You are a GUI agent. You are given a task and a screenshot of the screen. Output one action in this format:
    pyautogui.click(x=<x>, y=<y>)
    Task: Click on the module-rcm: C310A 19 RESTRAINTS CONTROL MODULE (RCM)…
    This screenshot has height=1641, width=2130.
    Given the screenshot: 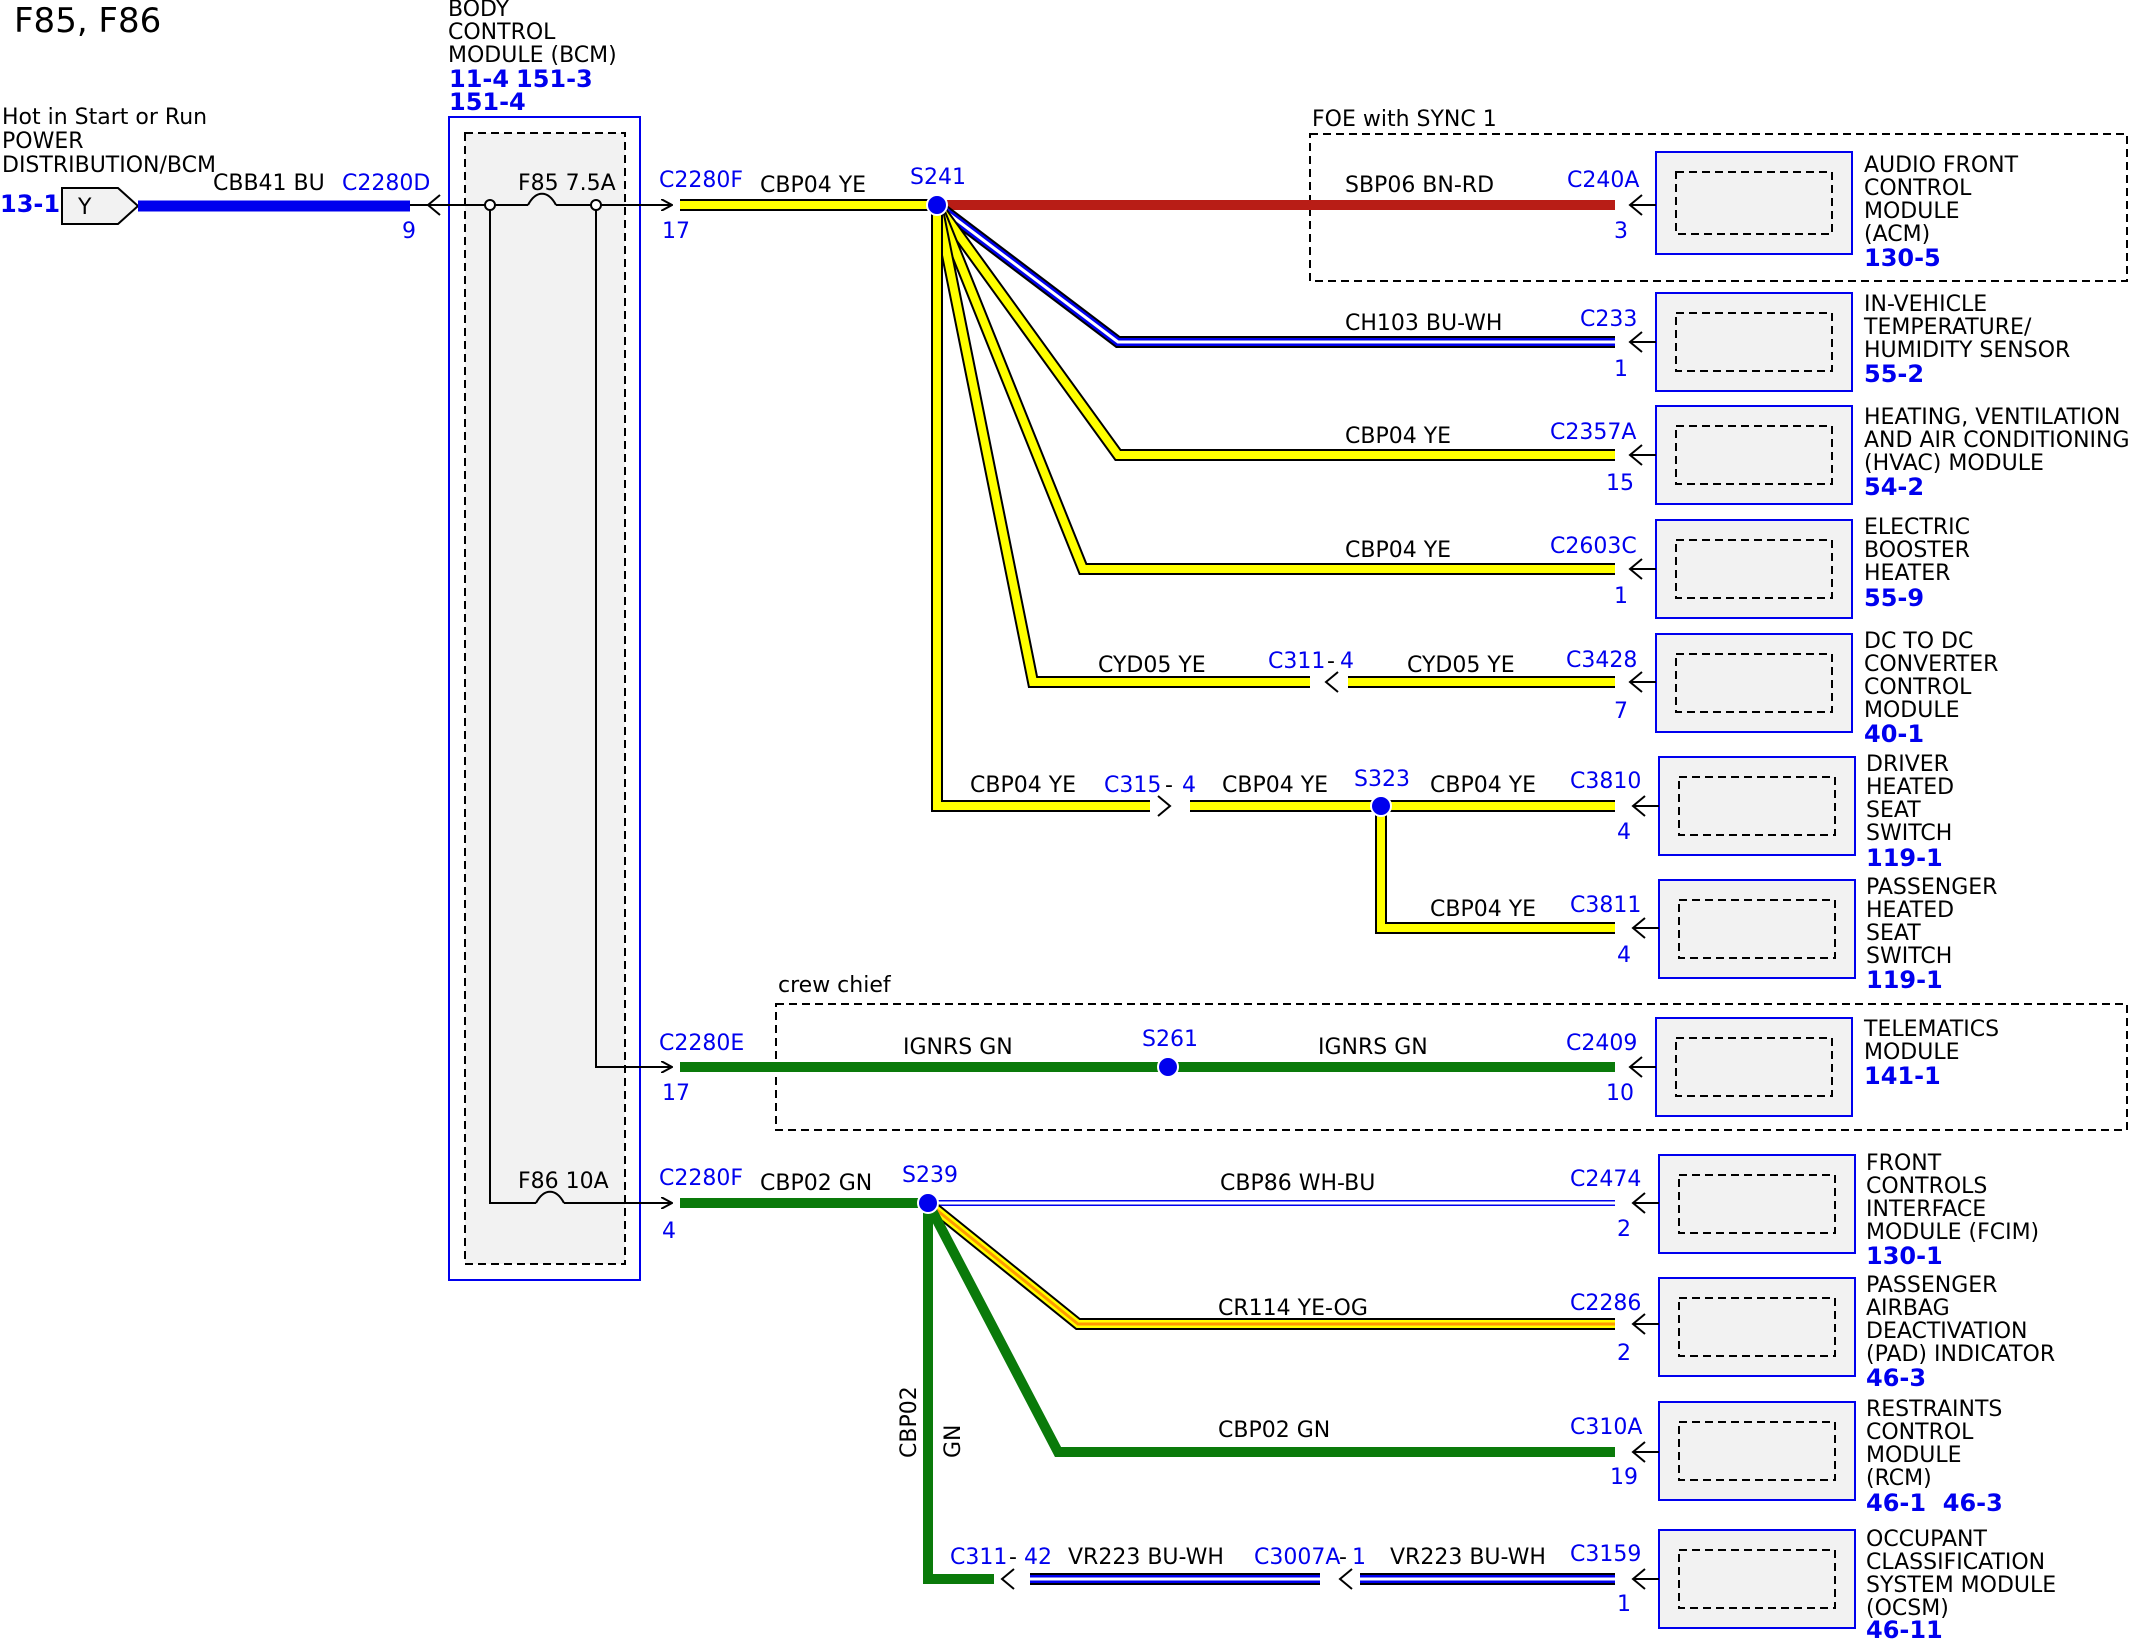 What is the action you would take?
    pyautogui.click(x=1786, y=1457)
    